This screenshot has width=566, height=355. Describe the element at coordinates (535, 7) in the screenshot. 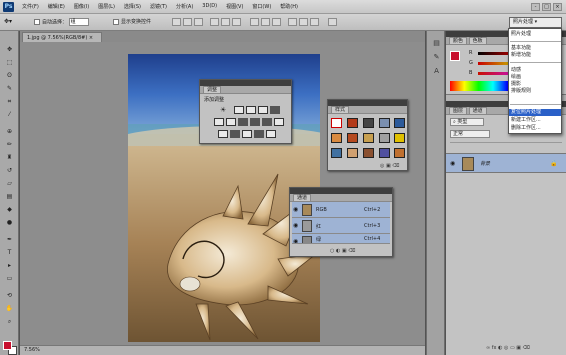

I see `minimize-button: -` at that location.